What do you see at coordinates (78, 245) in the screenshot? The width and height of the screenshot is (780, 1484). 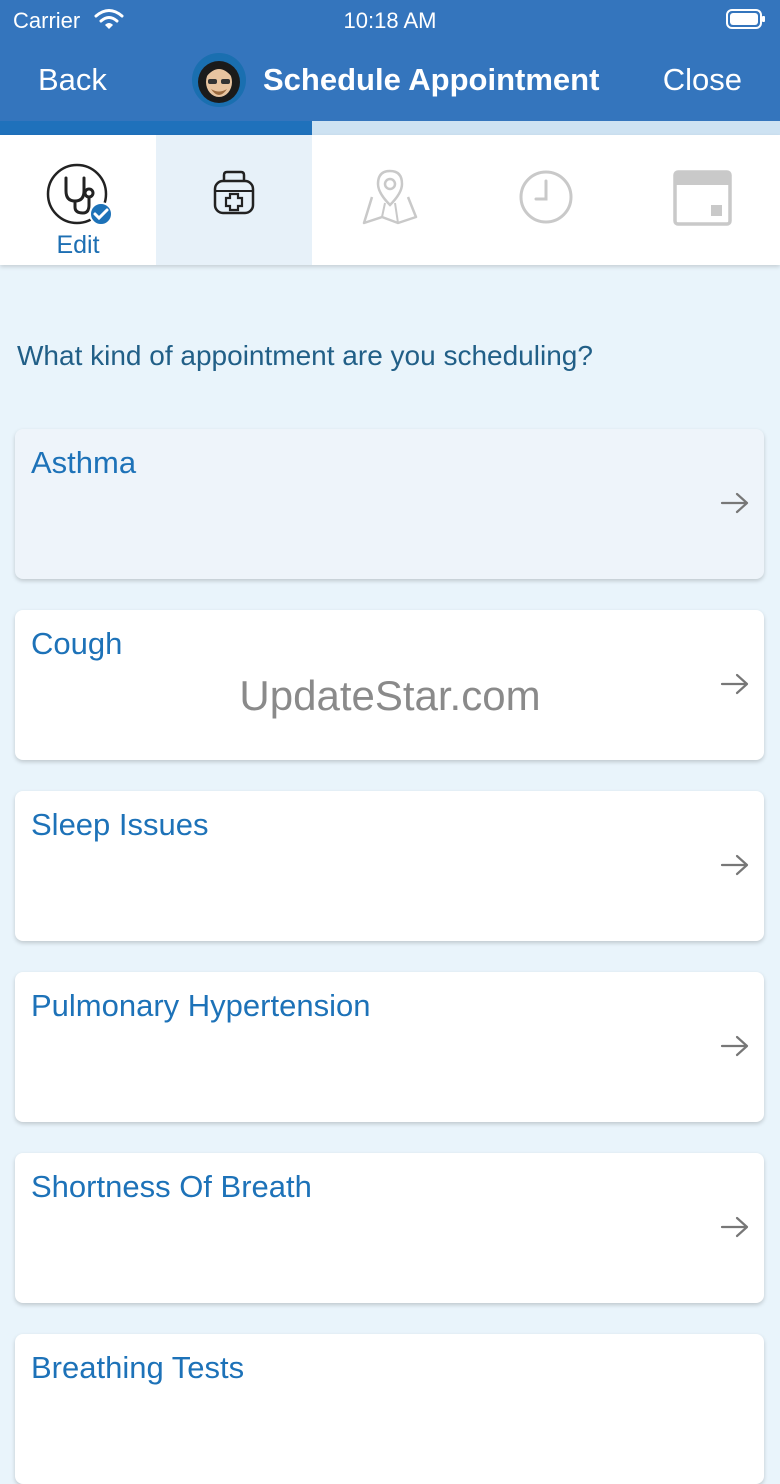 I see `step-label-edit: Edit` at bounding box center [78, 245].